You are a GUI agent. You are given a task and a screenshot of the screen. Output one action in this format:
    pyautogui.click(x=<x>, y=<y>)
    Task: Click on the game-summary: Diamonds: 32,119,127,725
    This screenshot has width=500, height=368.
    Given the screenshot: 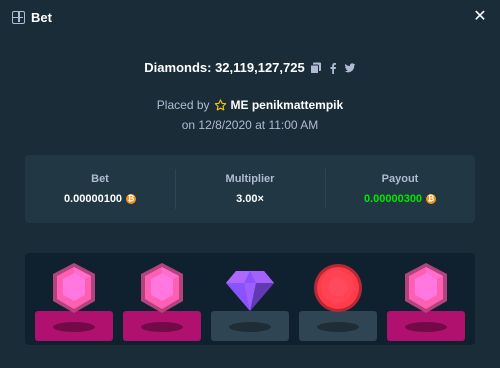 What is the action you would take?
    pyautogui.click(x=250, y=67)
    